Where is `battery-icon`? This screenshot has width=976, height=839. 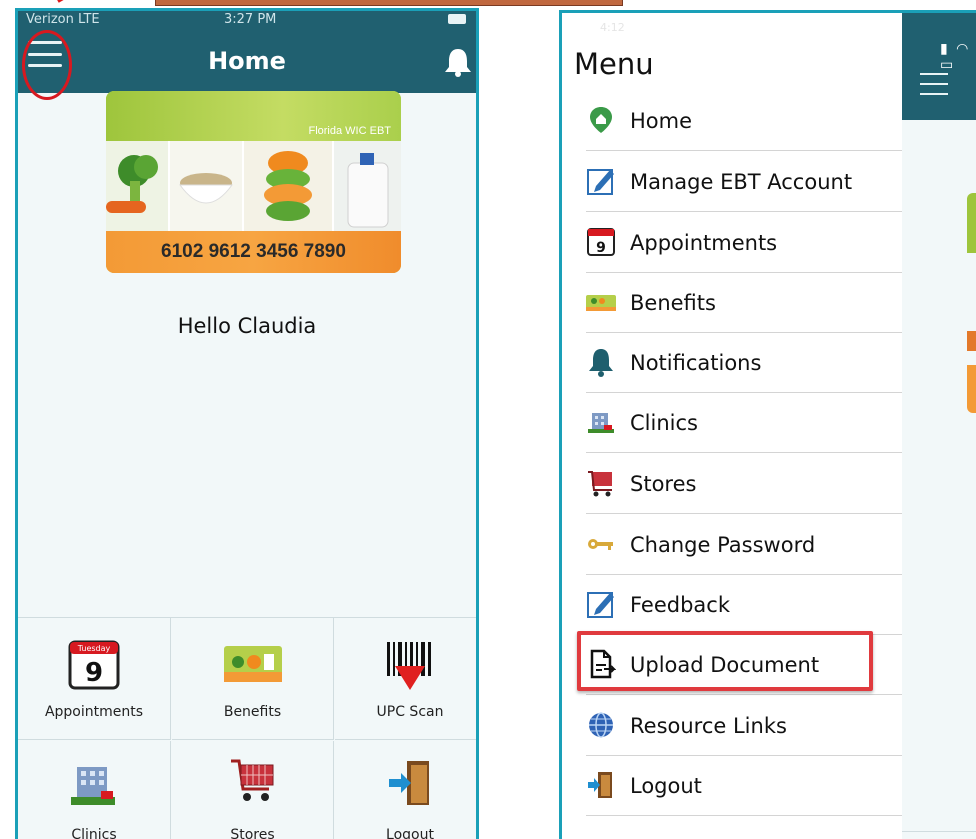 battery-icon is located at coordinates (457, 19).